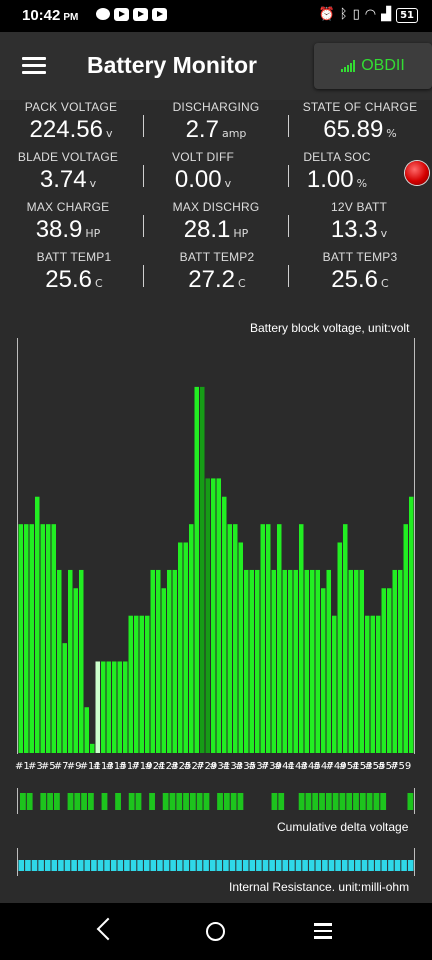 The height and width of the screenshot is (960, 432). What do you see at coordinates (66, 129) in the screenshot?
I see `metric-value: 224.56` at bounding box center [66, 129].